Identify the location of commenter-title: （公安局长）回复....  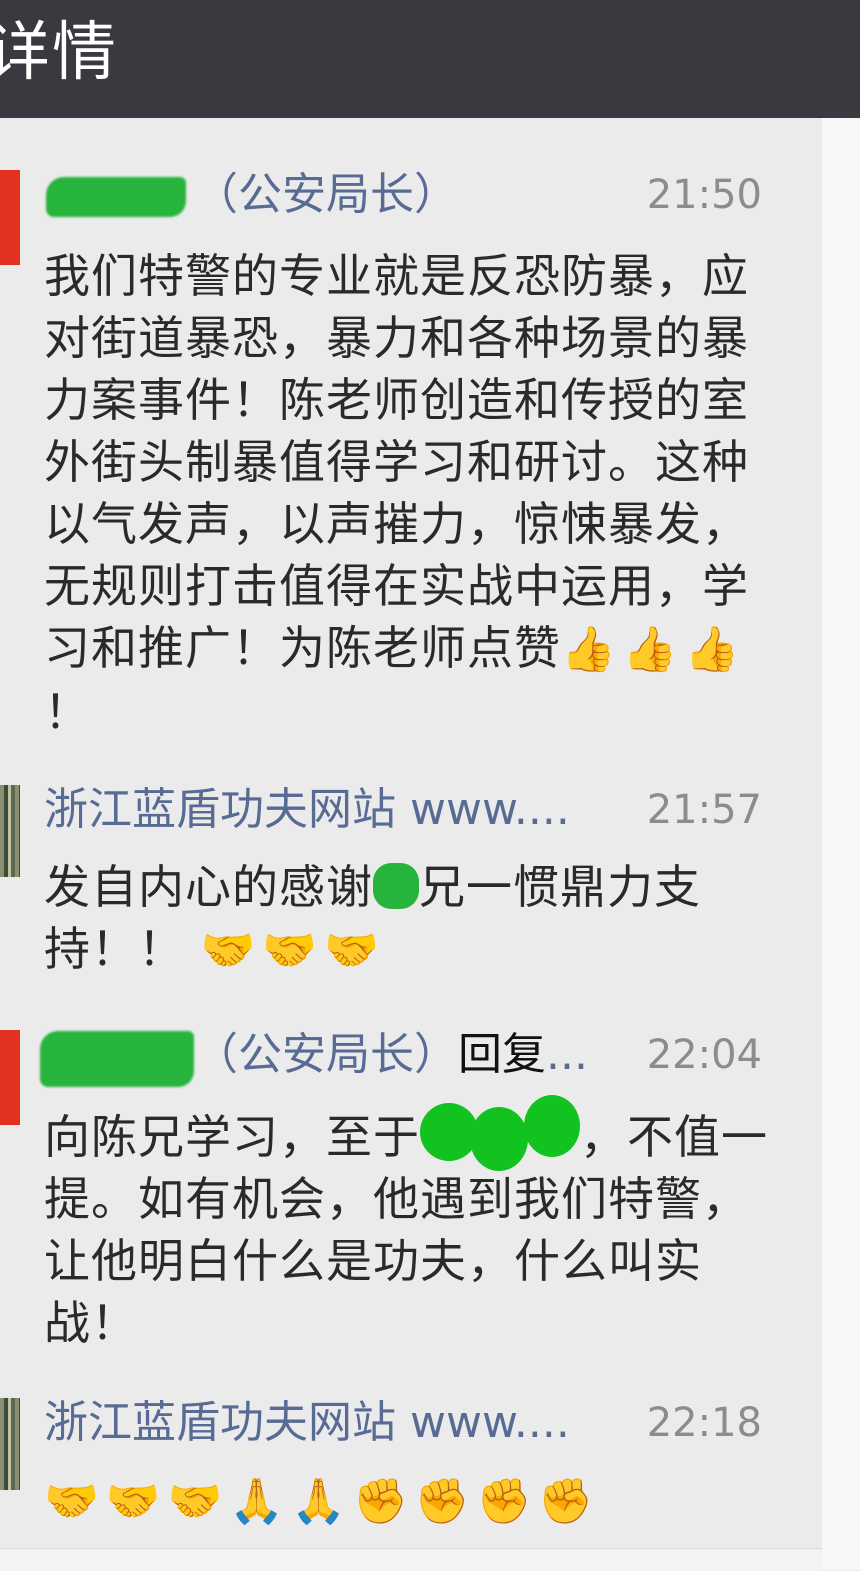
(391, 1055).